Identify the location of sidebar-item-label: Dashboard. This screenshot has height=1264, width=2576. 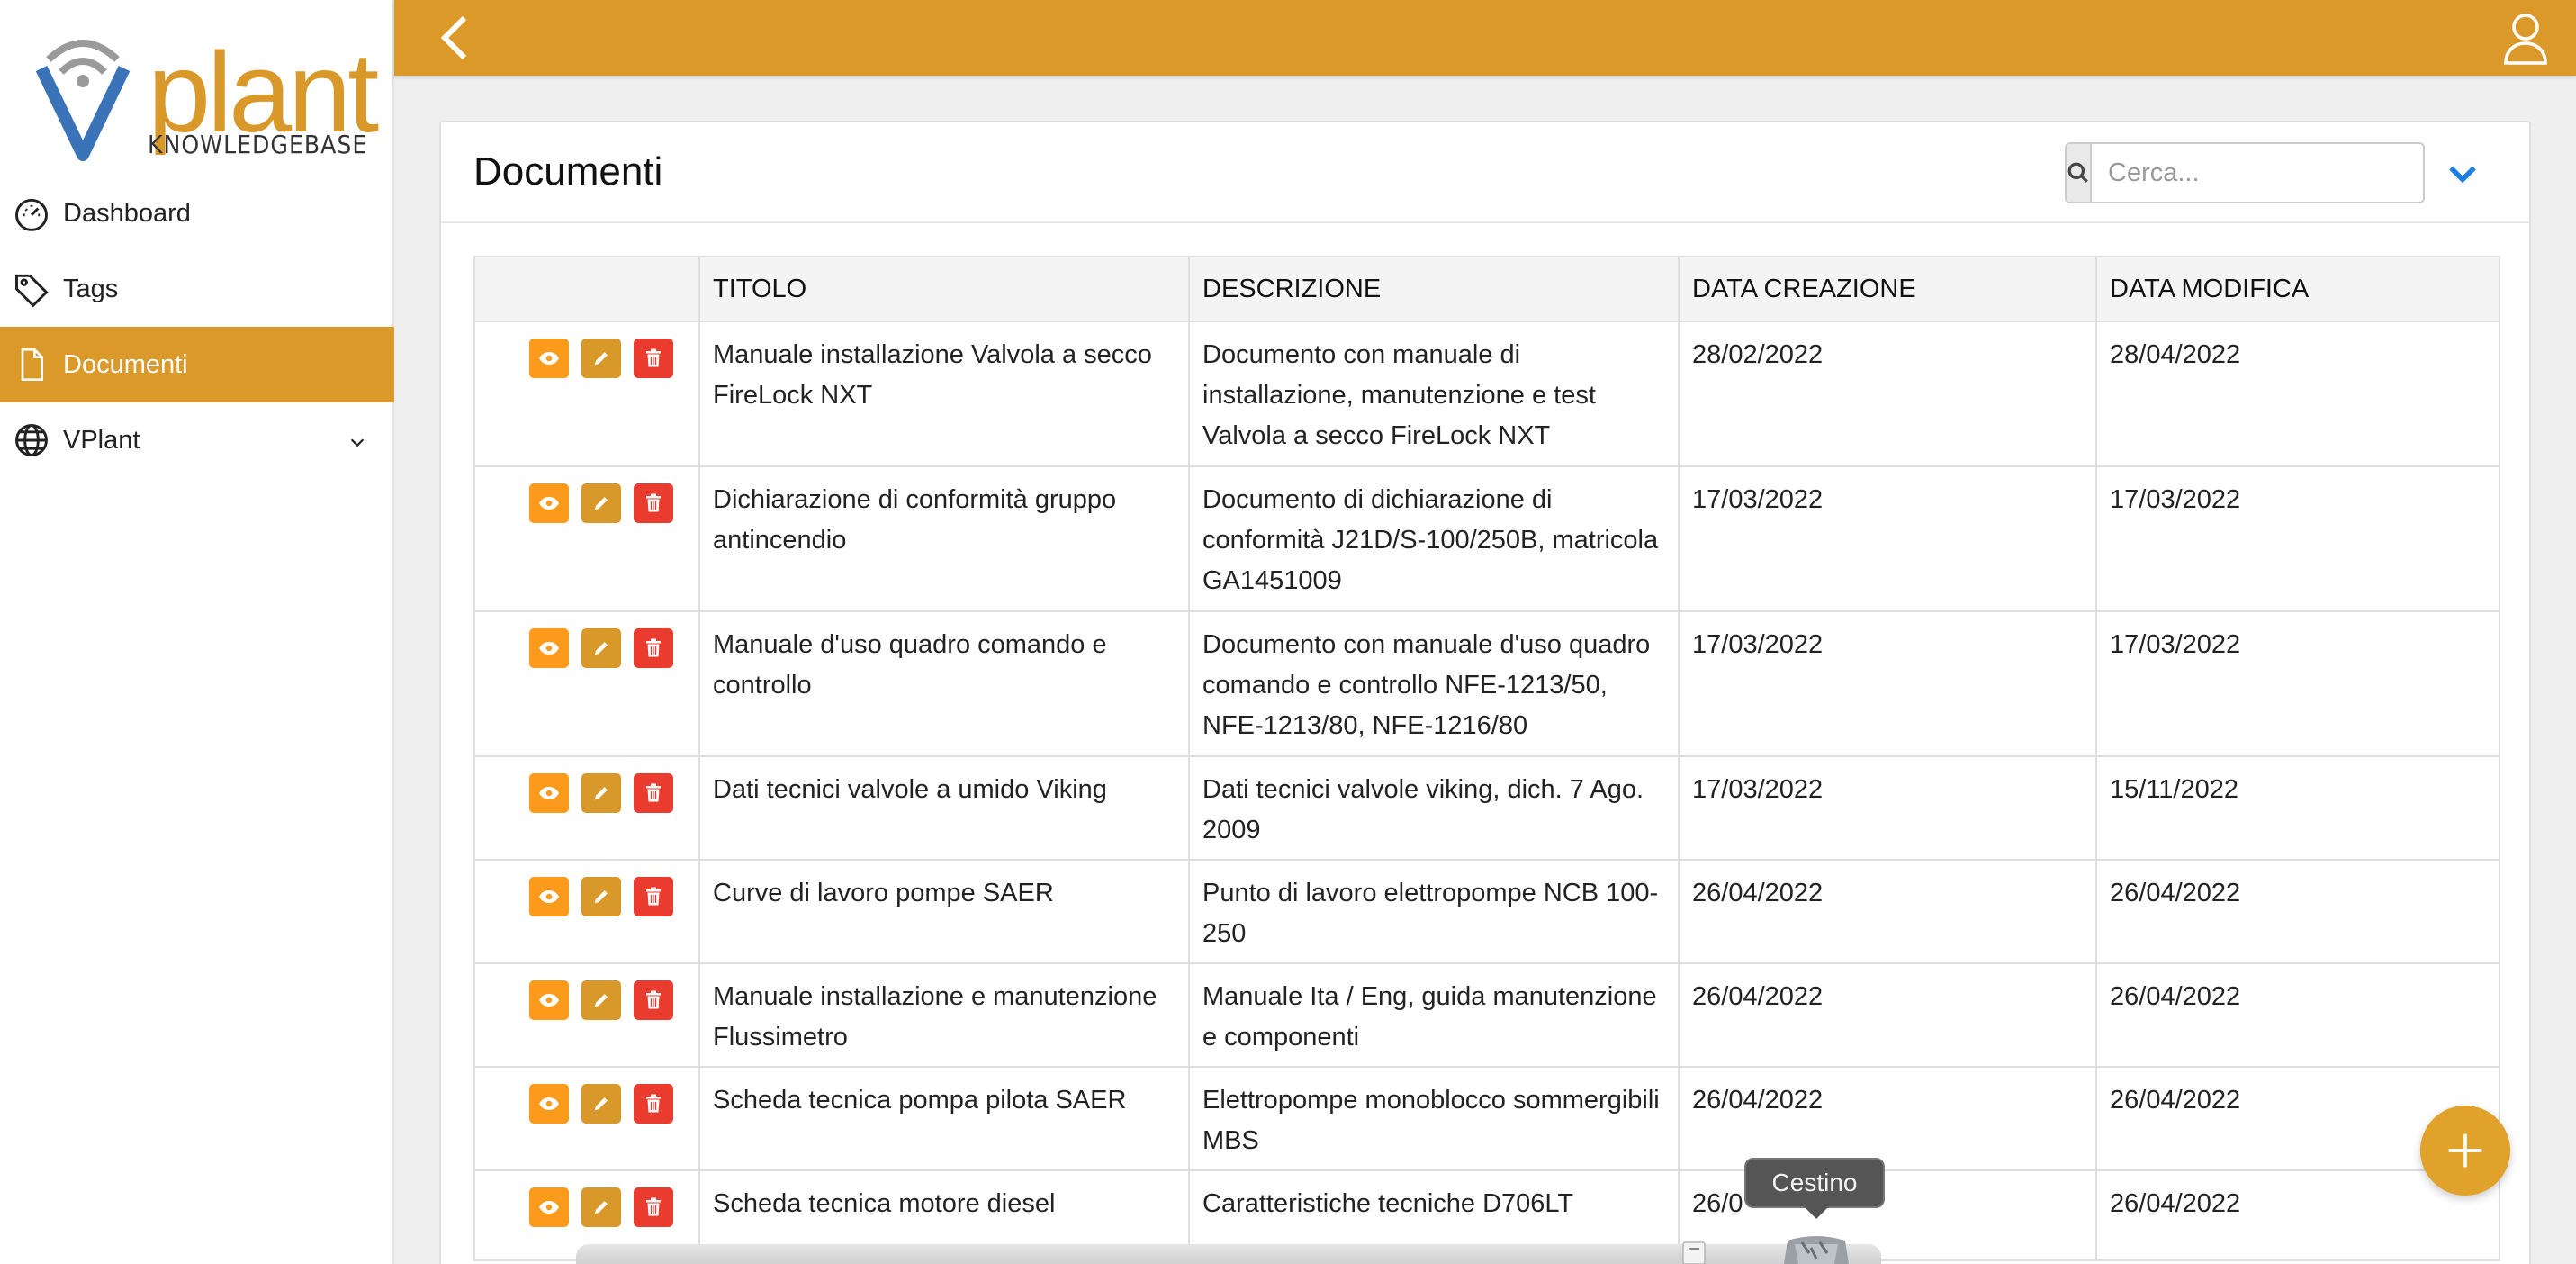
(127, 213).